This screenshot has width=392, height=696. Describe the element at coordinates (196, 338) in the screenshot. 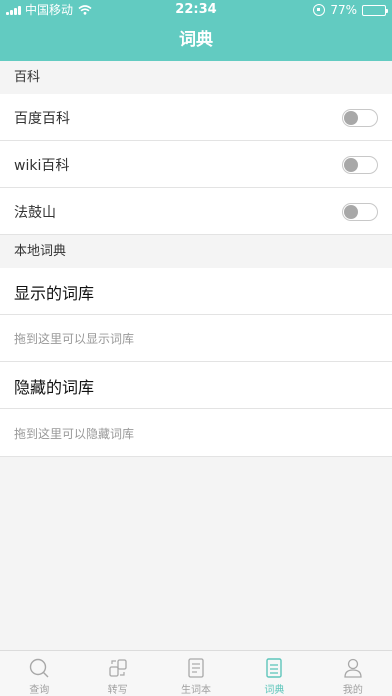

I see `shown-dict-dropzone: 拖到这里可以显示词库` at that location.